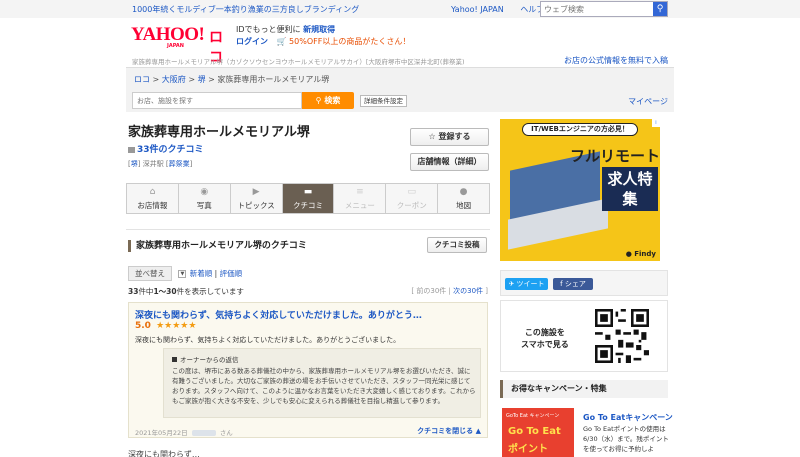 The width and height of the screenshot is (800, 457). I want to click on yahoo-japan-link: Yahoo! JAPAN, so click(477, 9).